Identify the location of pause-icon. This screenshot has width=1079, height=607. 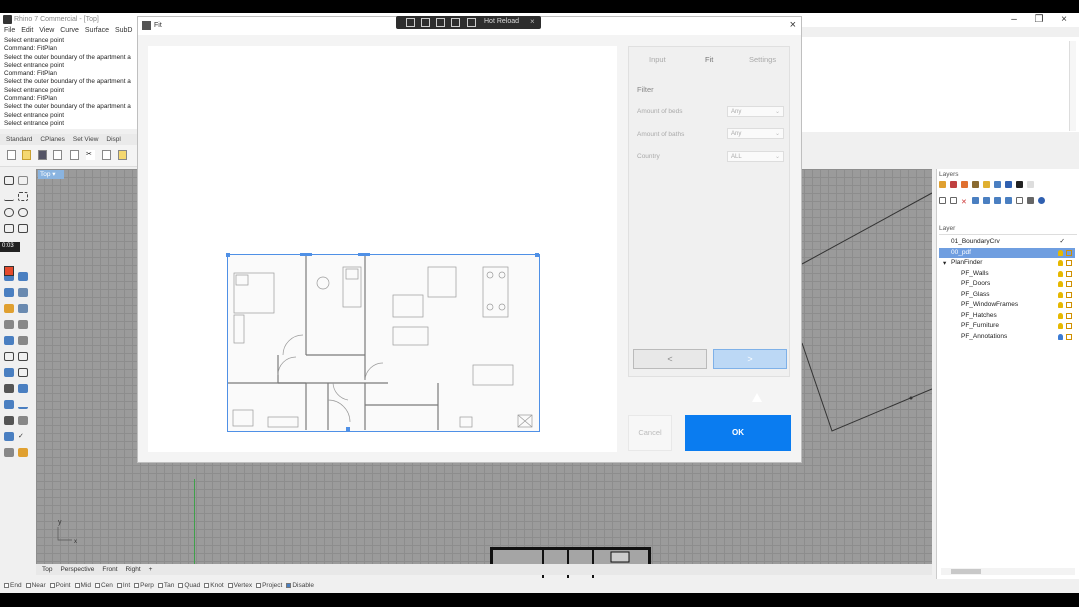
(471, 22).